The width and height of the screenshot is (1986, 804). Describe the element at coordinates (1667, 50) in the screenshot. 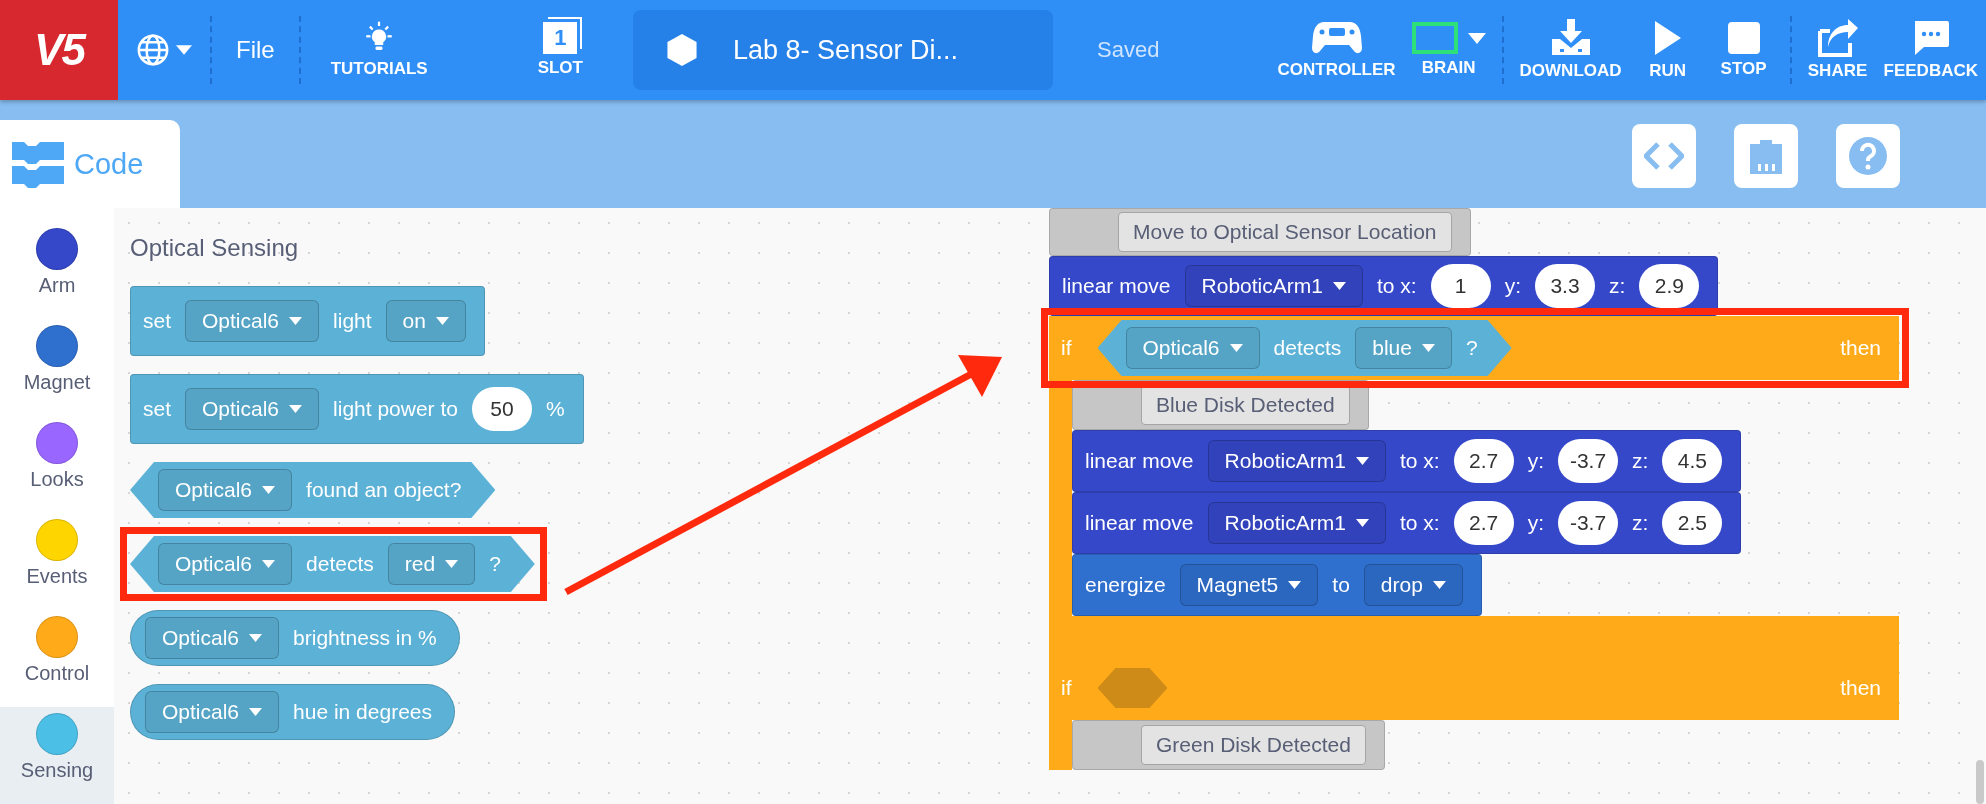

I see `run-button: RUN` at that location.